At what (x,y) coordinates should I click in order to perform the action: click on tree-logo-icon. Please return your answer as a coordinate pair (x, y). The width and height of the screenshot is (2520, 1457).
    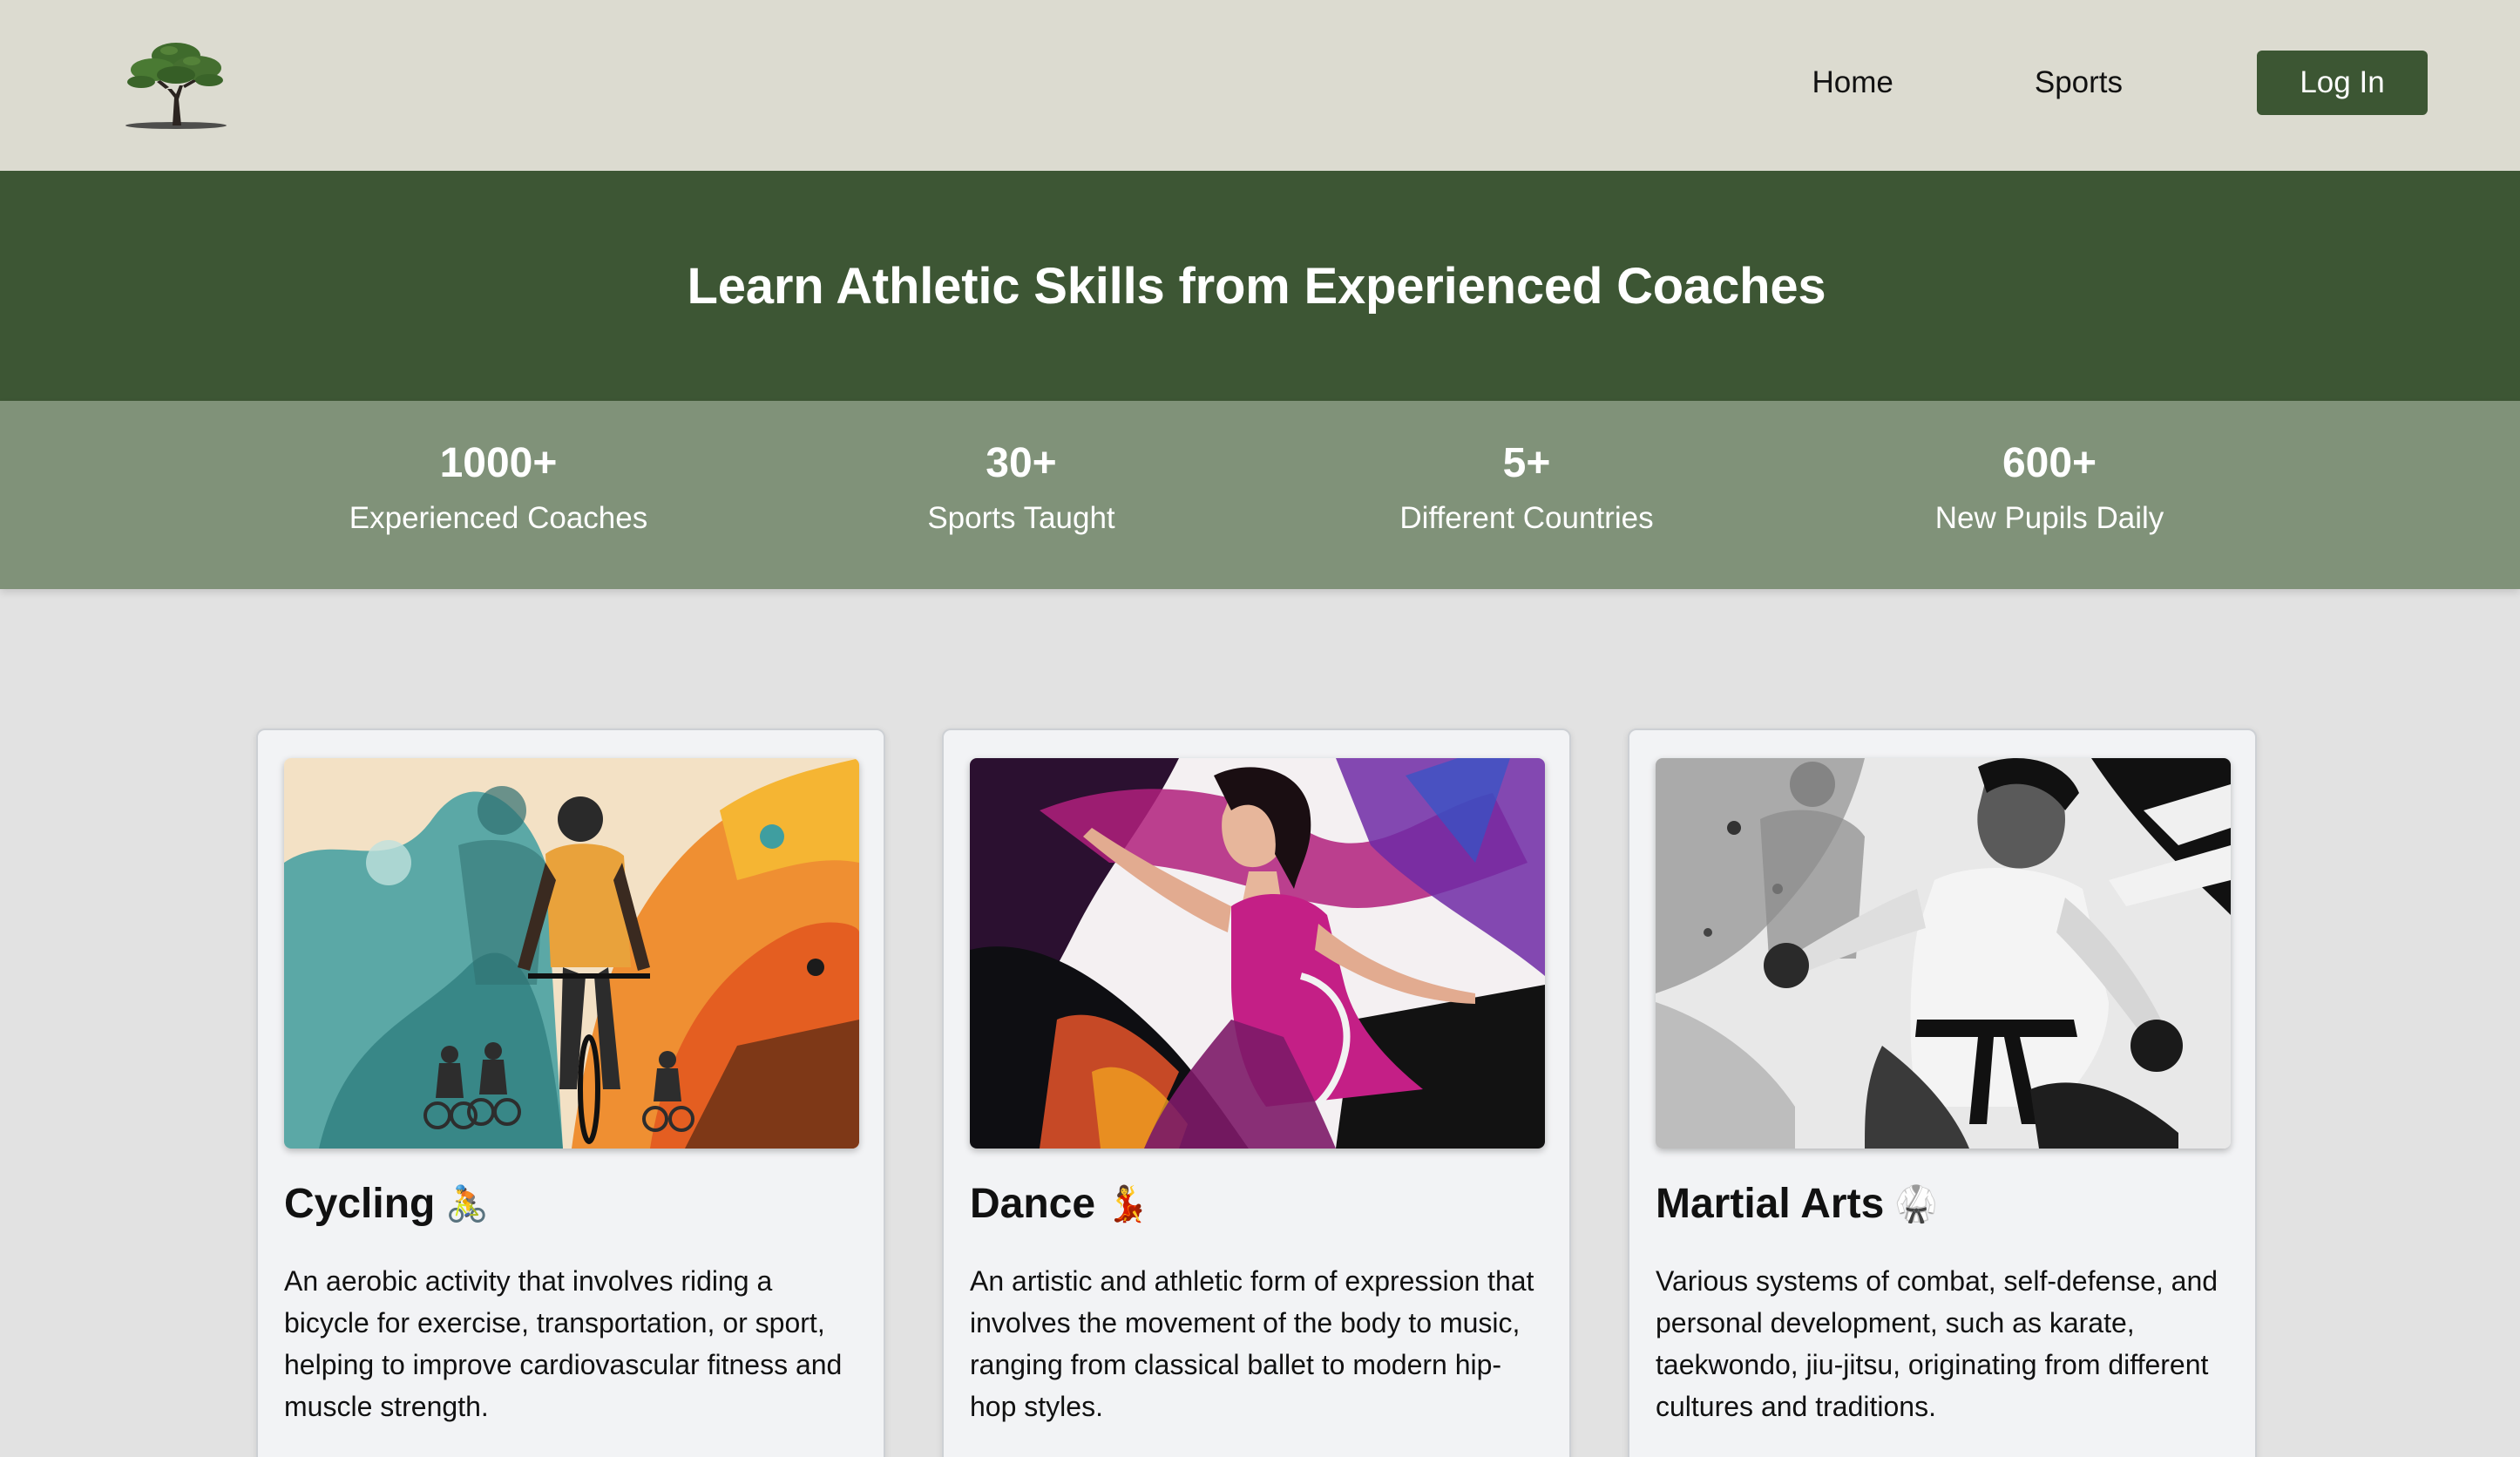
    Looking at the image, I should click on (176, 83).